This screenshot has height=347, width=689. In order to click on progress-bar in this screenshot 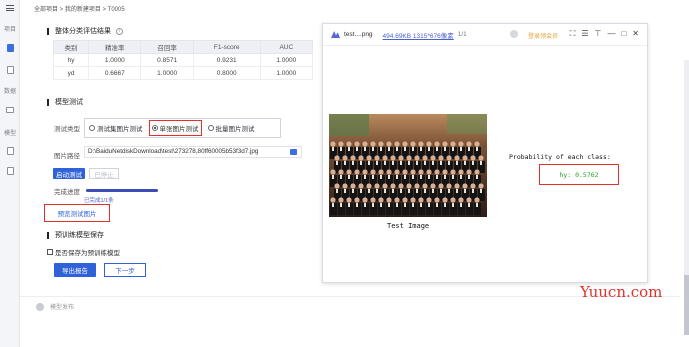, I will do `click(122, 190)`.